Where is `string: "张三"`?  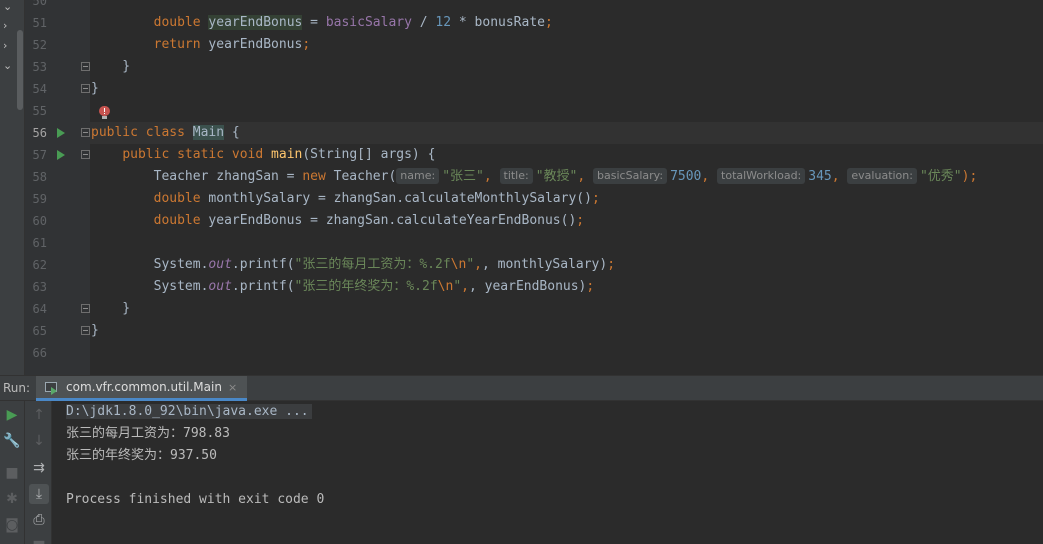 string: "张三" is located at coordinates (463, 176).